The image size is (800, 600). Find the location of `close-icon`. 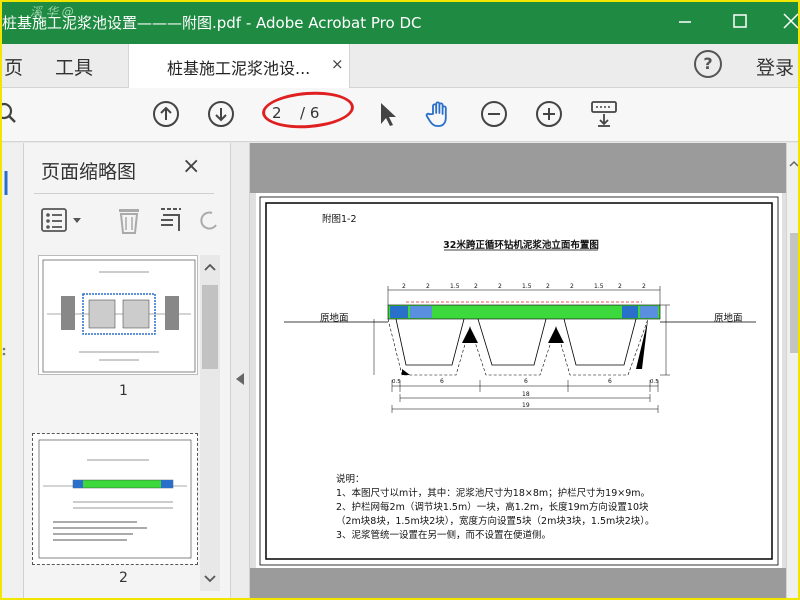

close-icon is located at coordinates (791, 21).